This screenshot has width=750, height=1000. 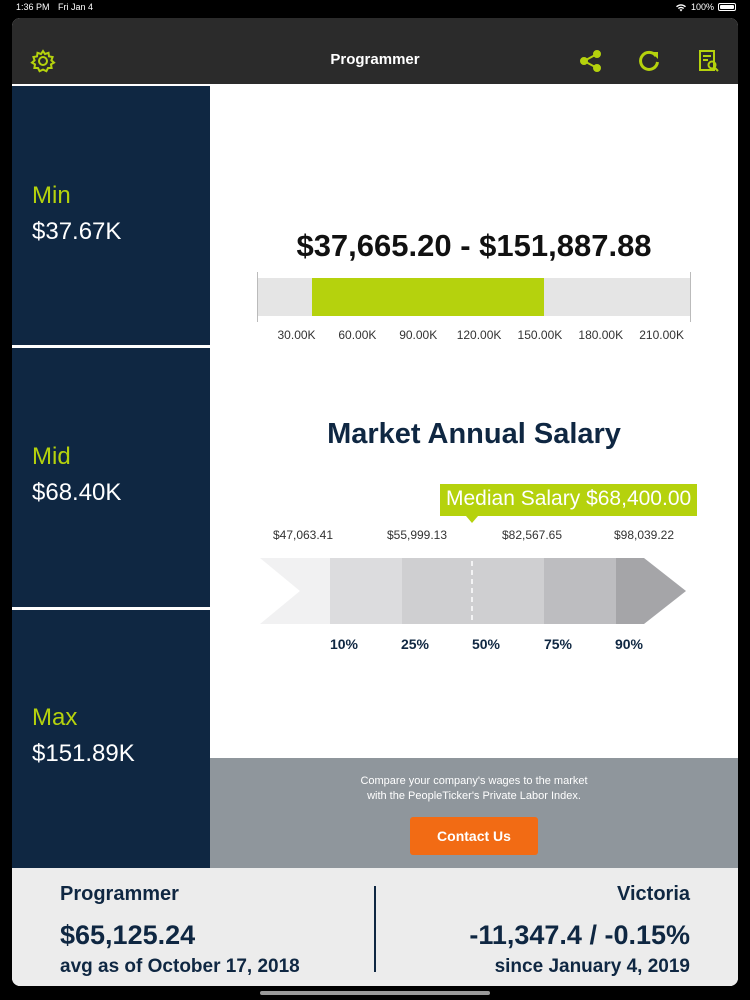 What do you see at coordinates (690, 297) in the screenshot?
I see `range-bar-right-edge` at bounding box center [690, 297].